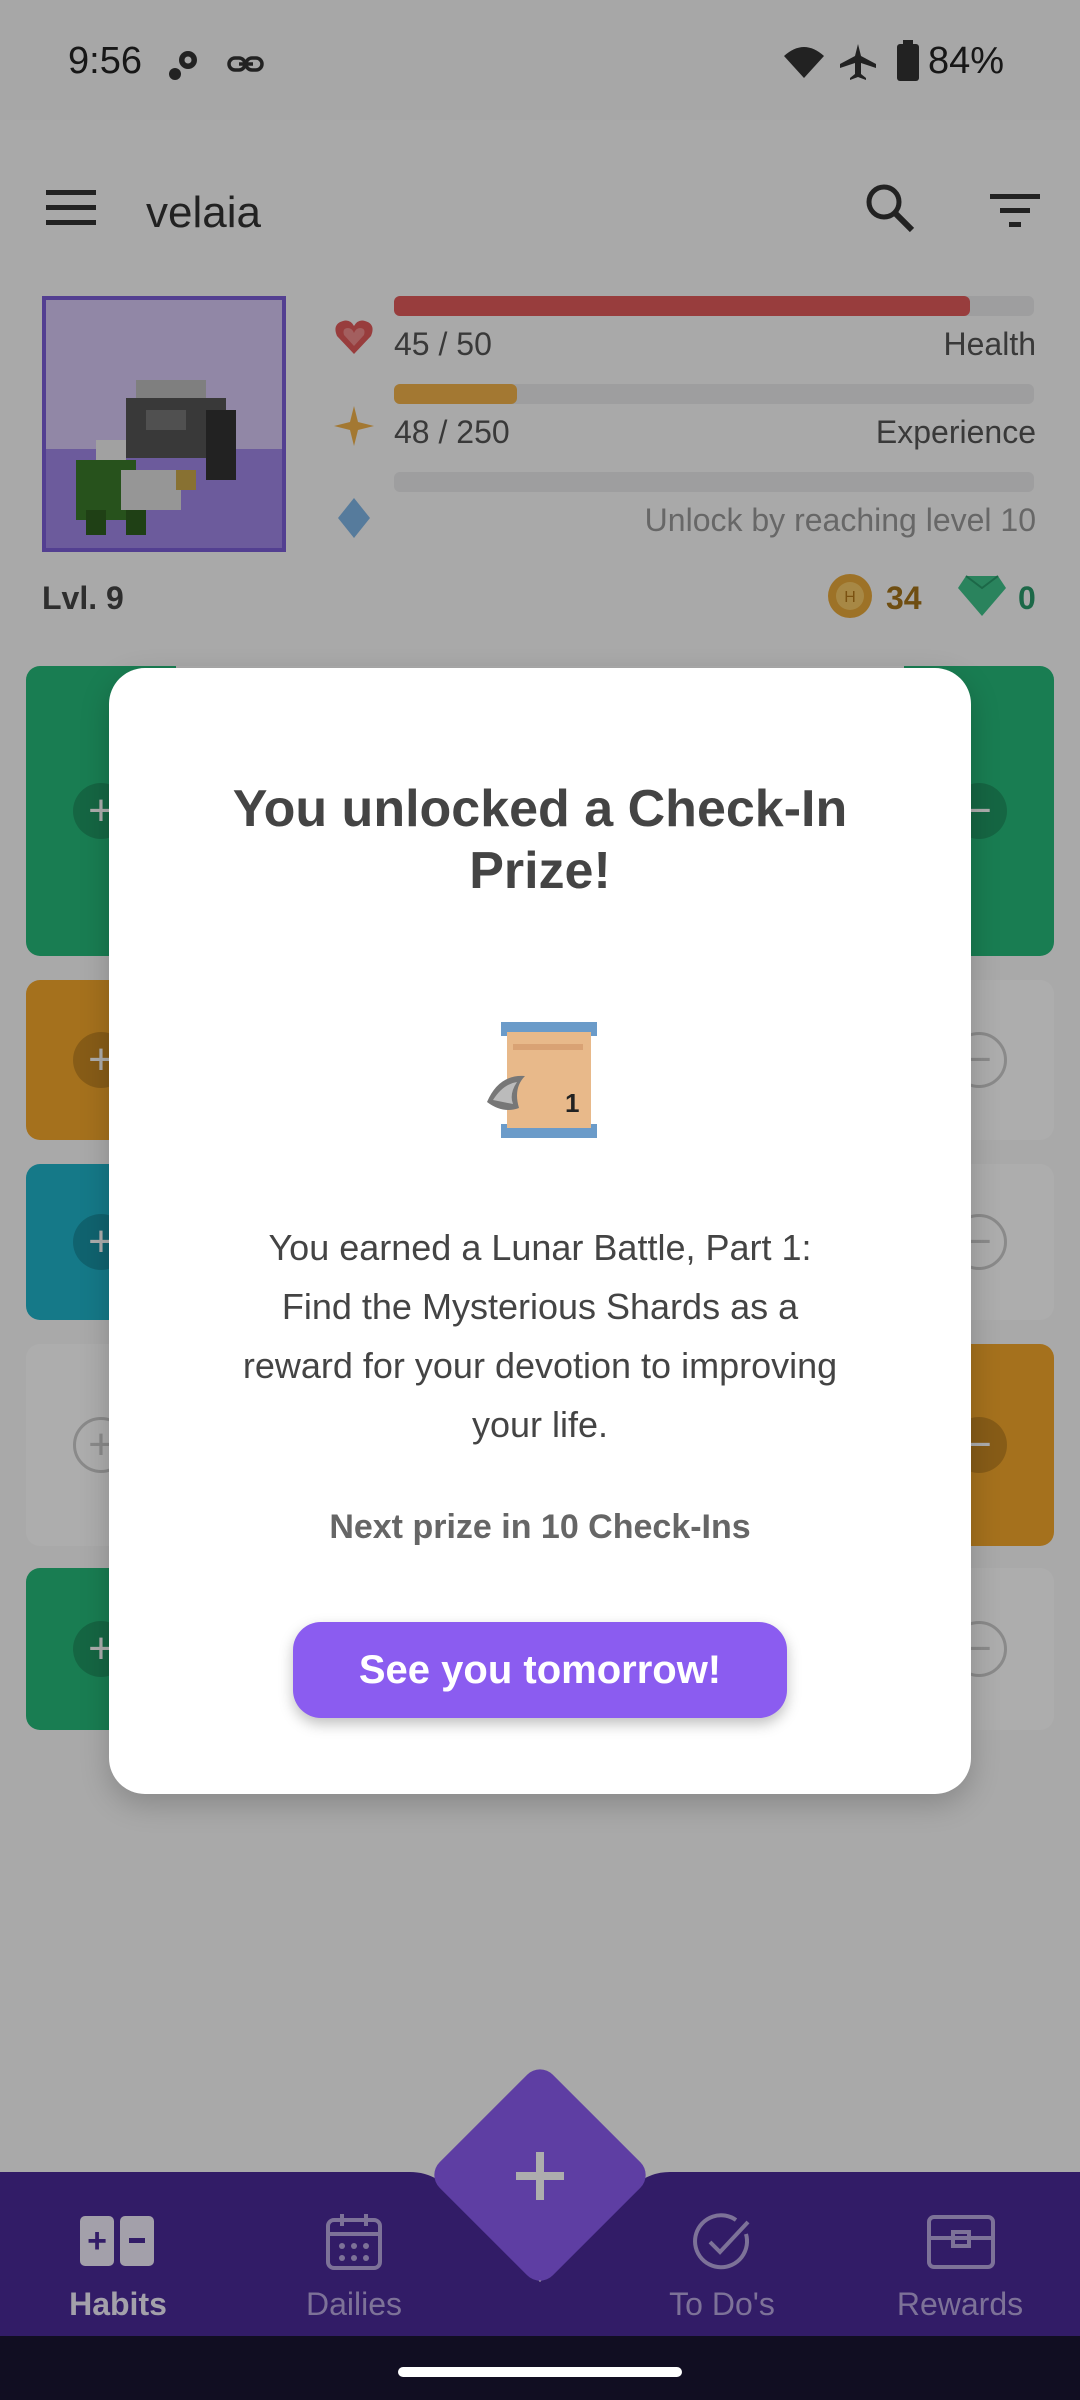 This screenshot has height=2400, width=1080. I want to click on svg-text: 1, so click(572, 1103).